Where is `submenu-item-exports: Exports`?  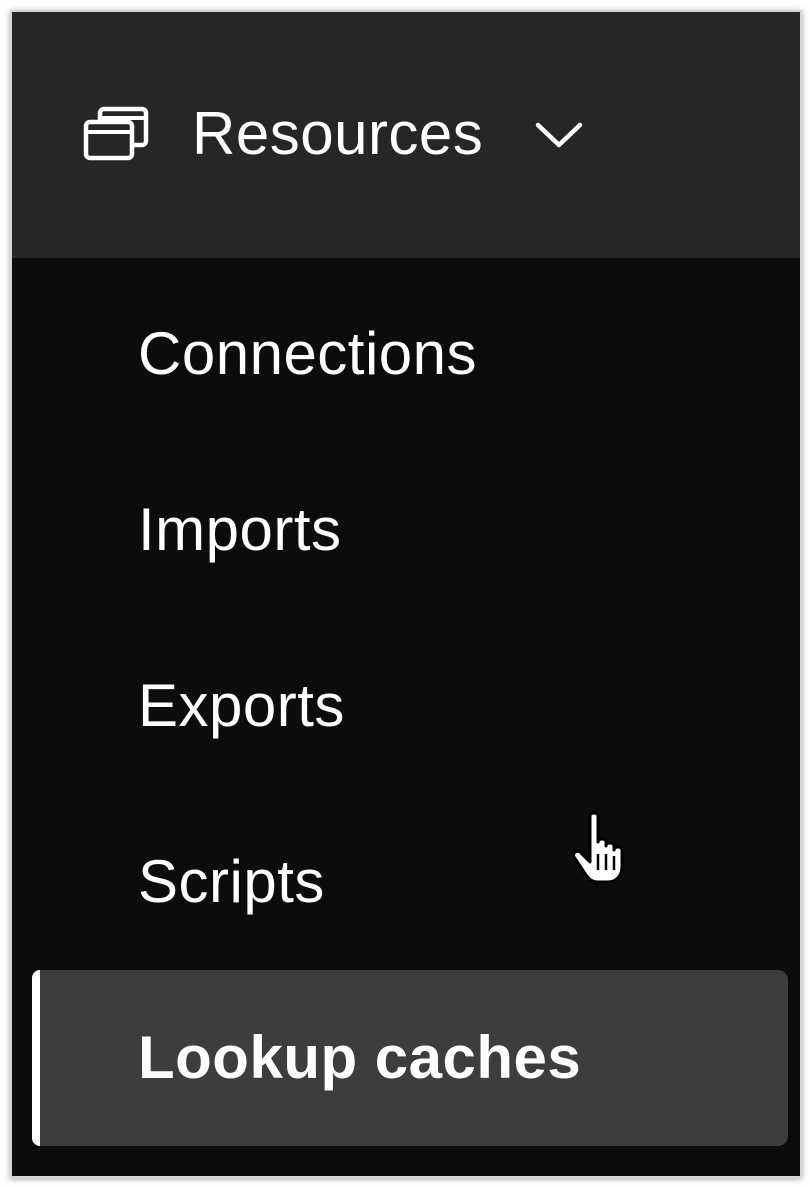 submenu-item-exports: Exports is located at coordinates (410, 706).